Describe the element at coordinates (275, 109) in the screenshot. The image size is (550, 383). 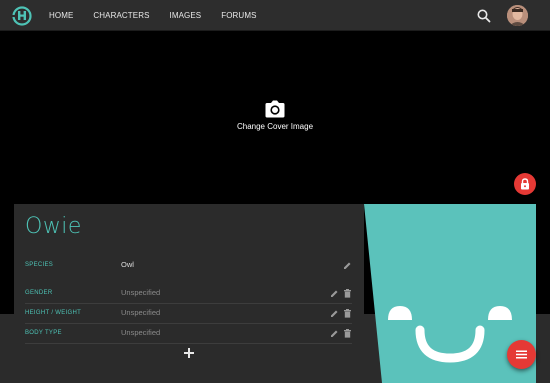
I see `camera-icon` at that location.